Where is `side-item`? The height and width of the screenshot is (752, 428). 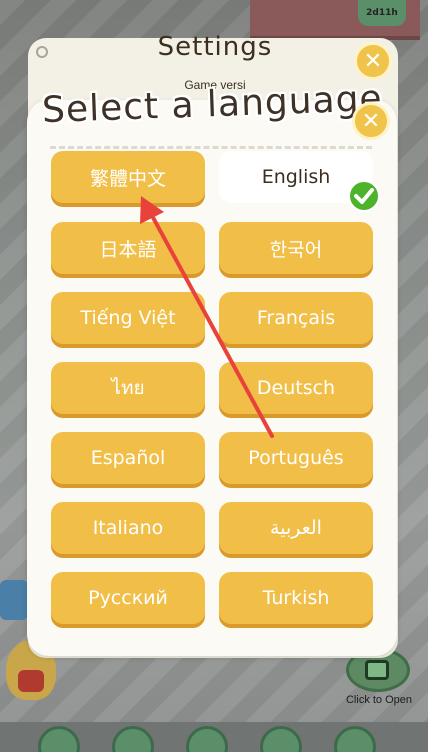
side-item is located at coordinates (14, 600).